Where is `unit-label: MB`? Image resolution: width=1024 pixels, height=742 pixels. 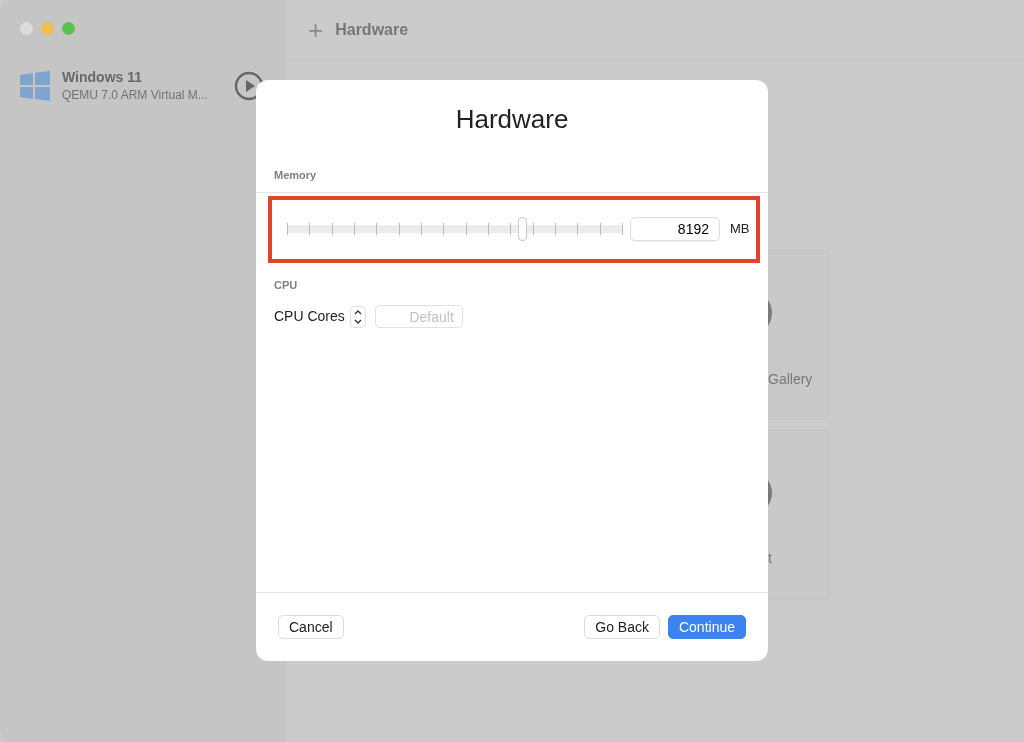 unit-label: MB is located at coordinates (740, 229).